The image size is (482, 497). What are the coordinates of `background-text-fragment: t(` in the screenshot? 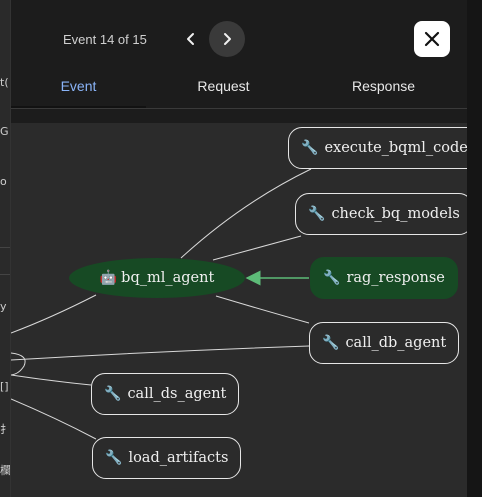 It's located at (4, 82).